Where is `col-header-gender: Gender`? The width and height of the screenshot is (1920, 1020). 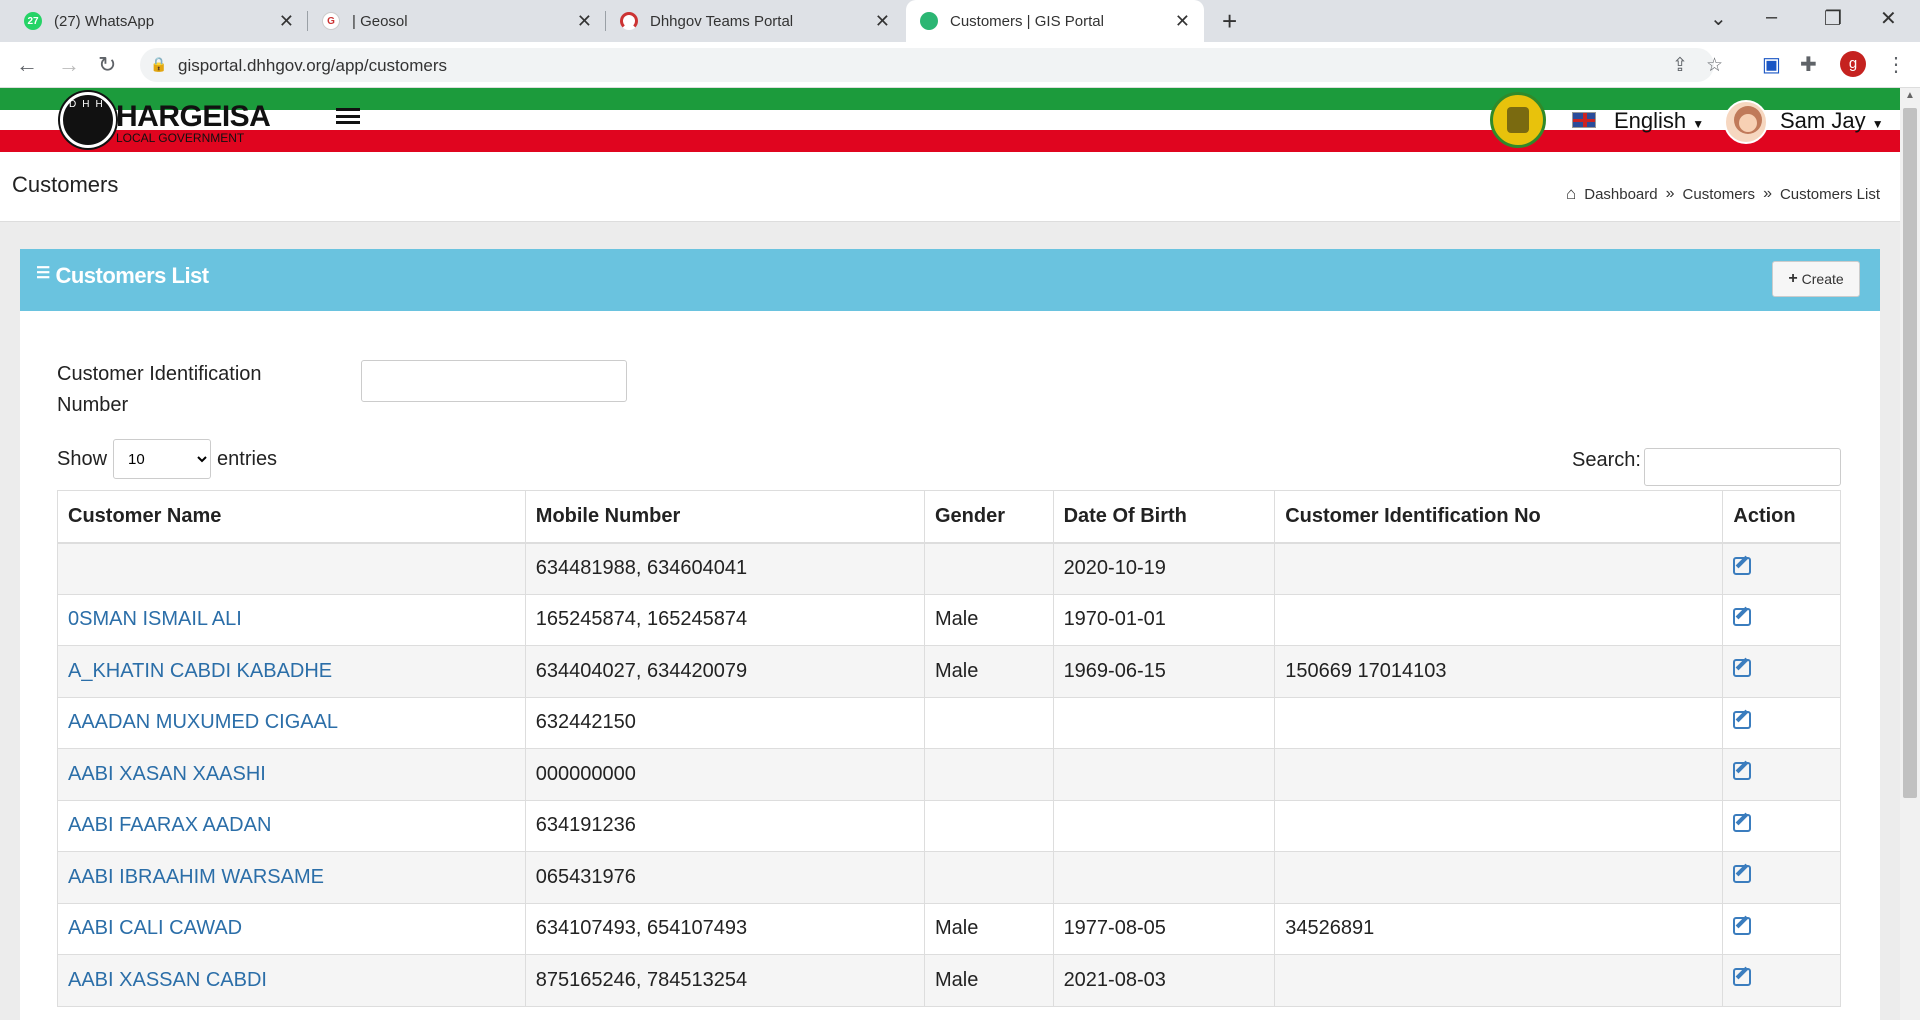
col-header-gender: Gender is located at coordinates (988, 517).